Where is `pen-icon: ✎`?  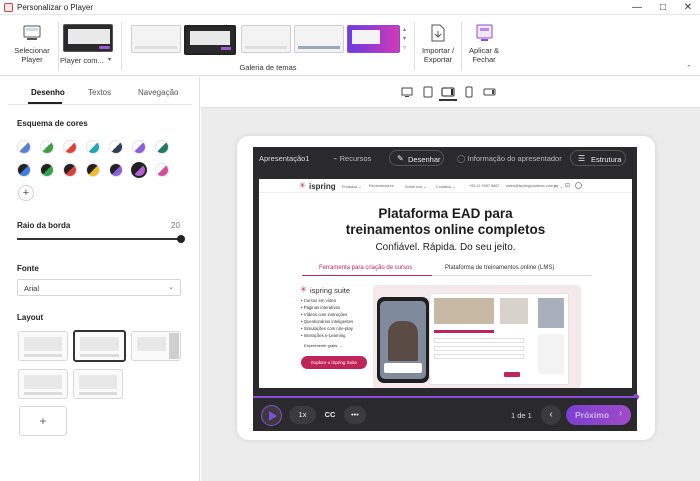 pen-icon: ✎ is located at coordinates (400, 158).